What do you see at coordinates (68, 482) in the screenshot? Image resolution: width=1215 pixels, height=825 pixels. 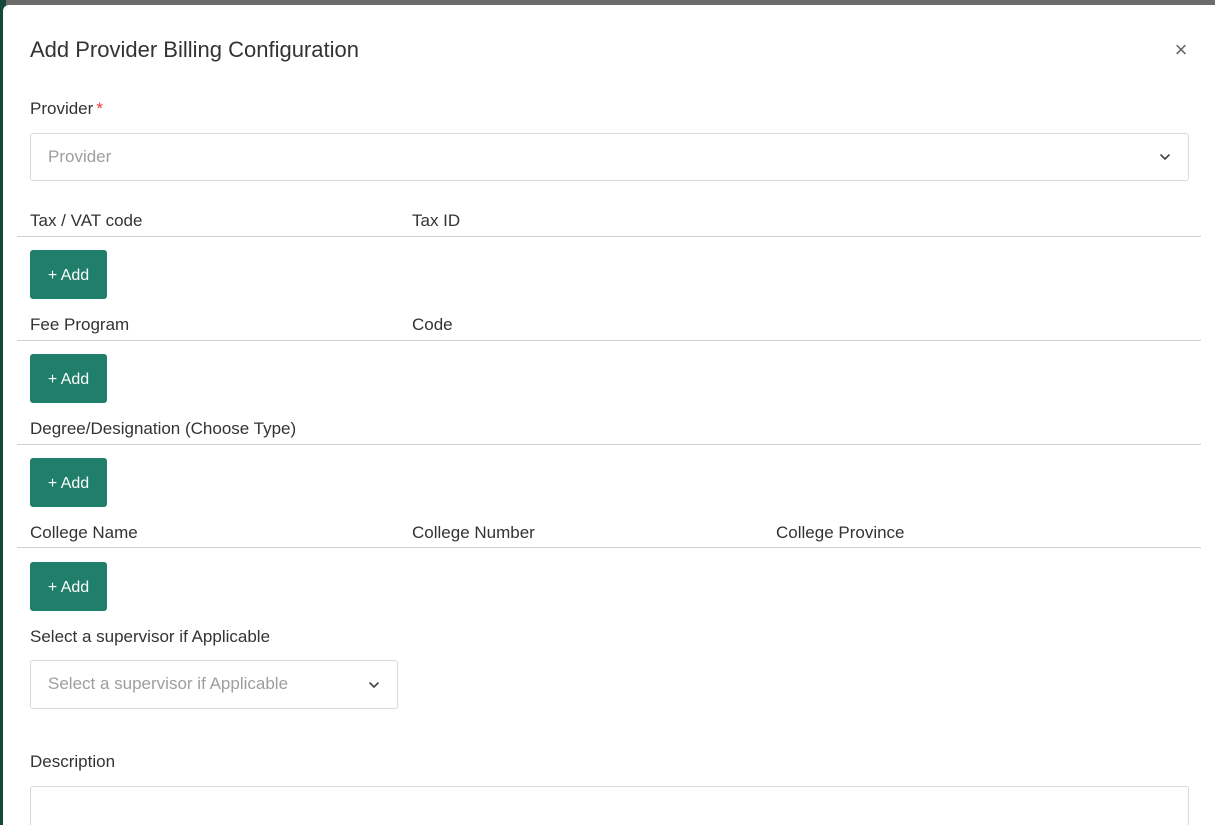 I see `add-degree-button: + Add` at bounding box center [68, 482].